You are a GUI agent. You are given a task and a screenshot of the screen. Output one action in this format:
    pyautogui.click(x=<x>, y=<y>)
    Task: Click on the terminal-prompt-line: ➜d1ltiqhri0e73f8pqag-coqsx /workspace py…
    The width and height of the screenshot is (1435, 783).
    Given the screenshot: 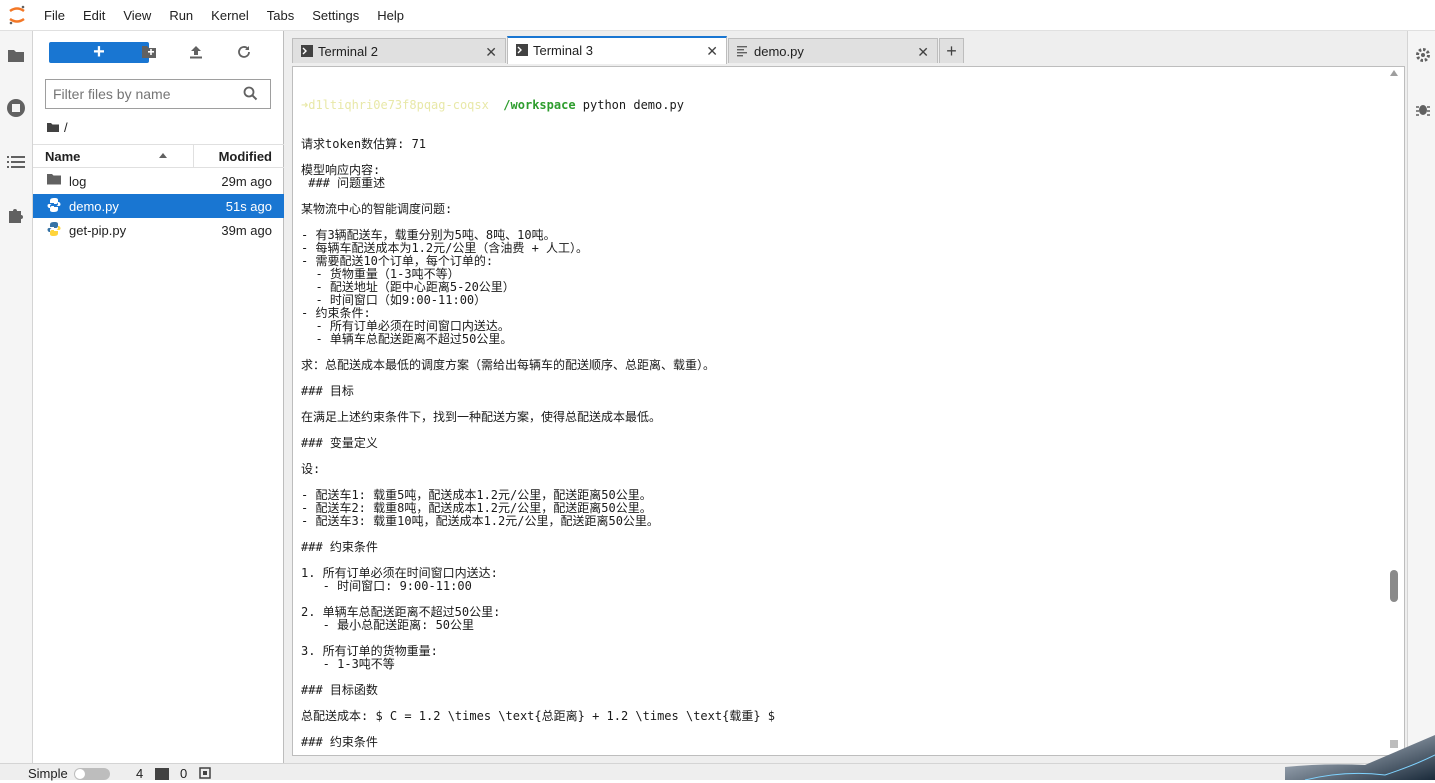 What is the action you would take?
    pyautogui.click(x=538, y=105)
    